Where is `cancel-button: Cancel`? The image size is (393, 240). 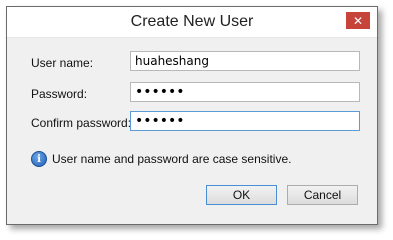
cancel-button: Cancel is located at coordinates (322, 195).